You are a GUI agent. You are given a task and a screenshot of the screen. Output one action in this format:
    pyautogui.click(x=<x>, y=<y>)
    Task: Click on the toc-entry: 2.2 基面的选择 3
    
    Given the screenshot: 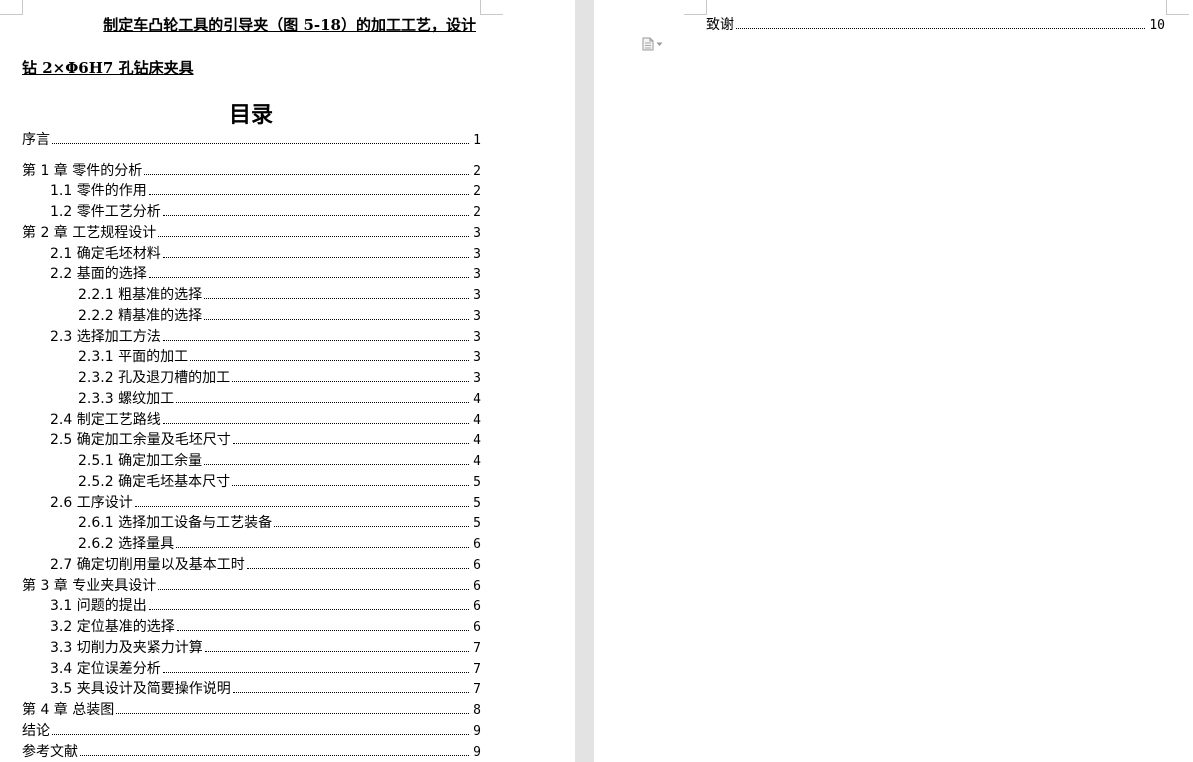 What is the action you would take?
    pyautogui.click(x=265, y=274)
    